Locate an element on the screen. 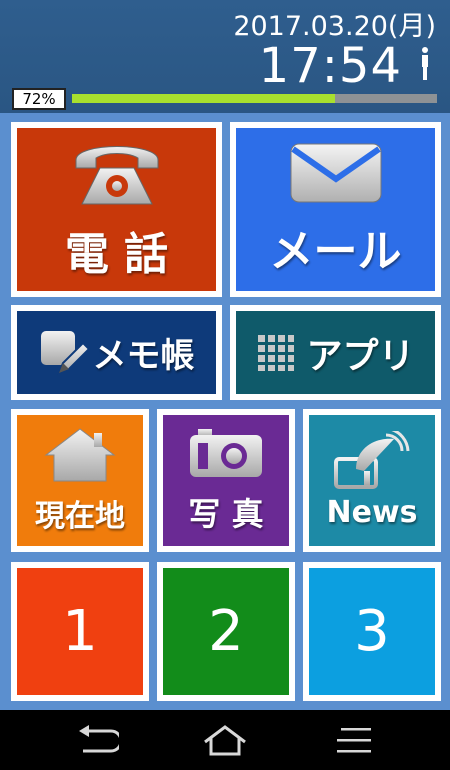  location-tile: 現在地 is located at coordinates (80, 480).